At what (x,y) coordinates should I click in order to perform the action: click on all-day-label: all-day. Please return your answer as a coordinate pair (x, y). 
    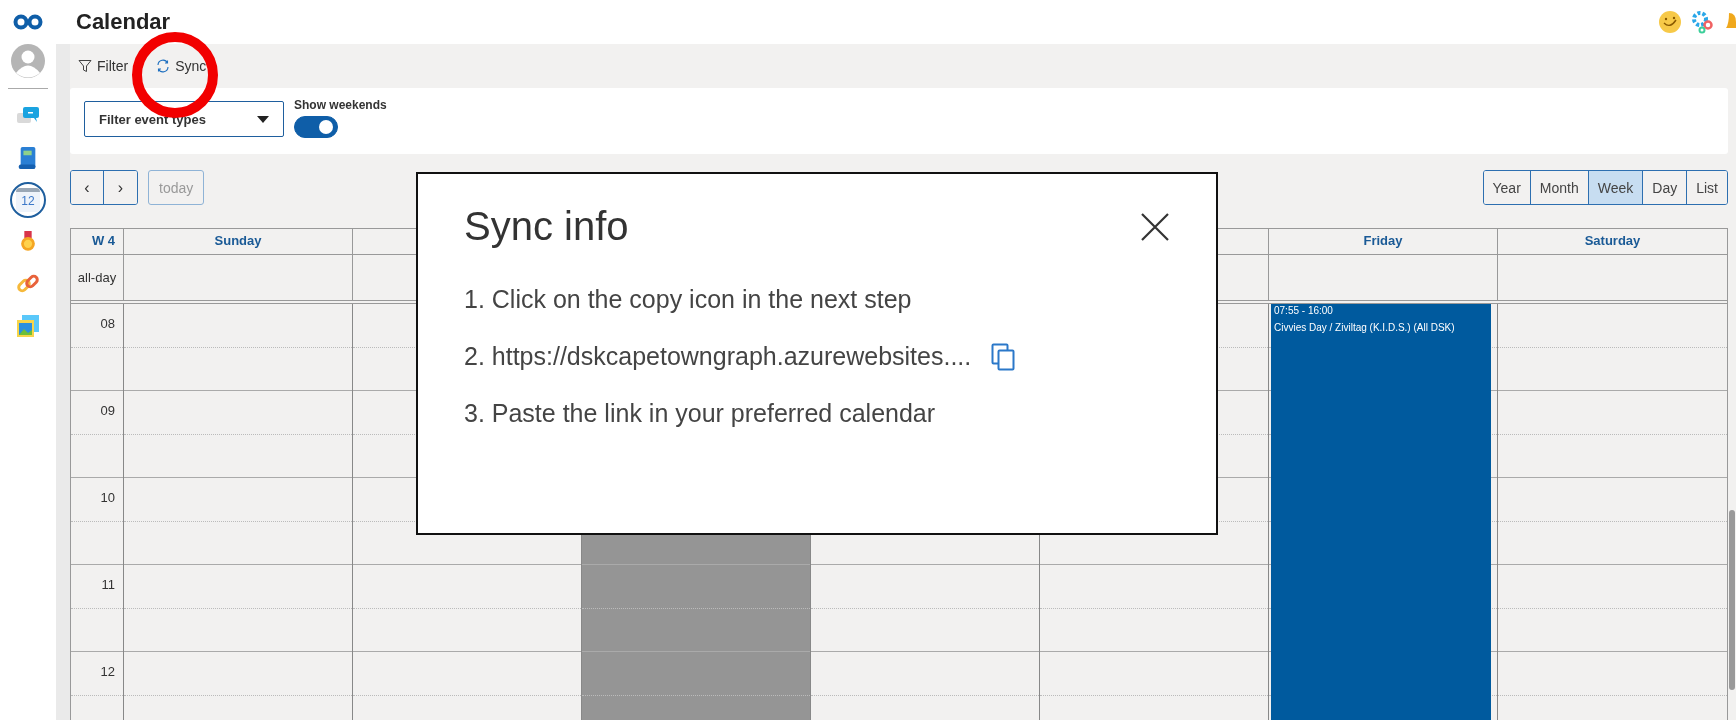
    Looking at the image, I should click on (97, 277).